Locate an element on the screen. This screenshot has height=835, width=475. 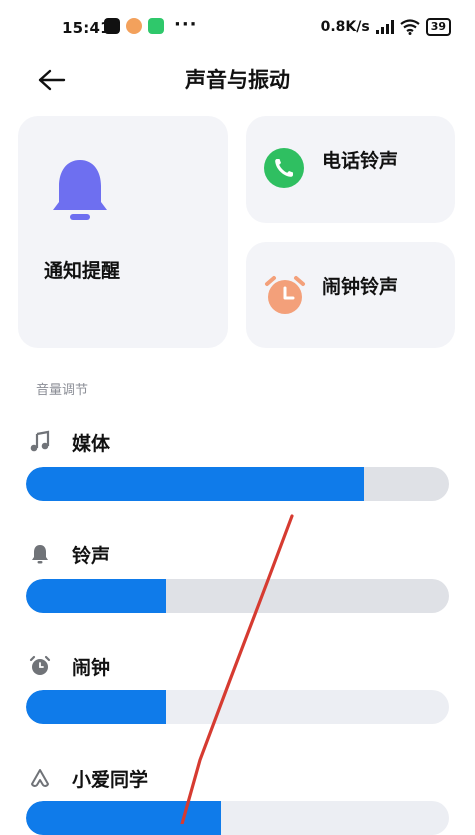
notification-card-label: 通知提醒 is located at coordinates (82, 271).